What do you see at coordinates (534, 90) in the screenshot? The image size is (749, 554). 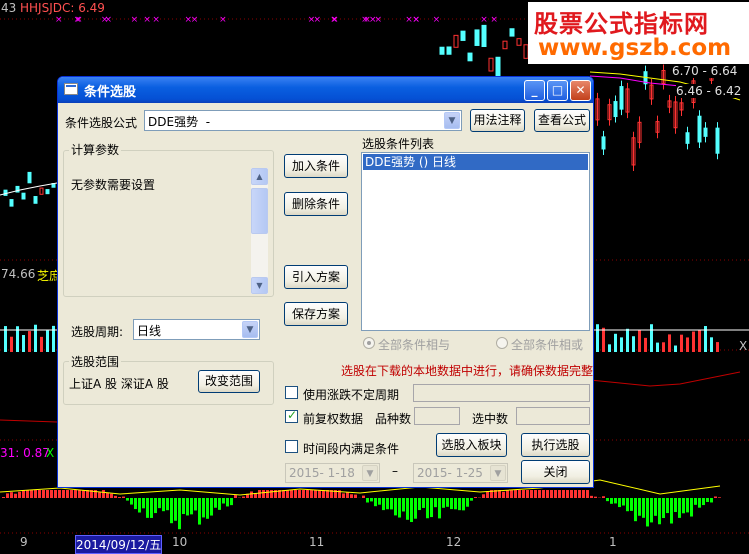 I see `minimize-button: _` at bounding box center [534, 90].